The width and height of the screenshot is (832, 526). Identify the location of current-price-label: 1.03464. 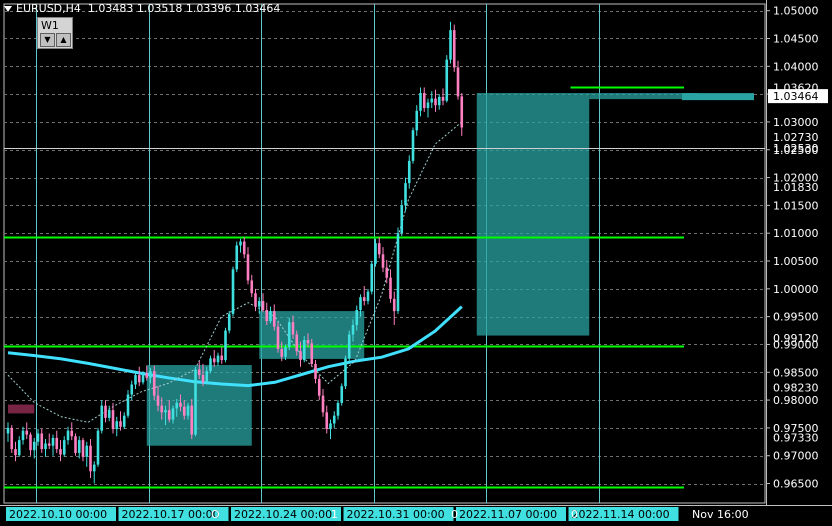
(796, 96).